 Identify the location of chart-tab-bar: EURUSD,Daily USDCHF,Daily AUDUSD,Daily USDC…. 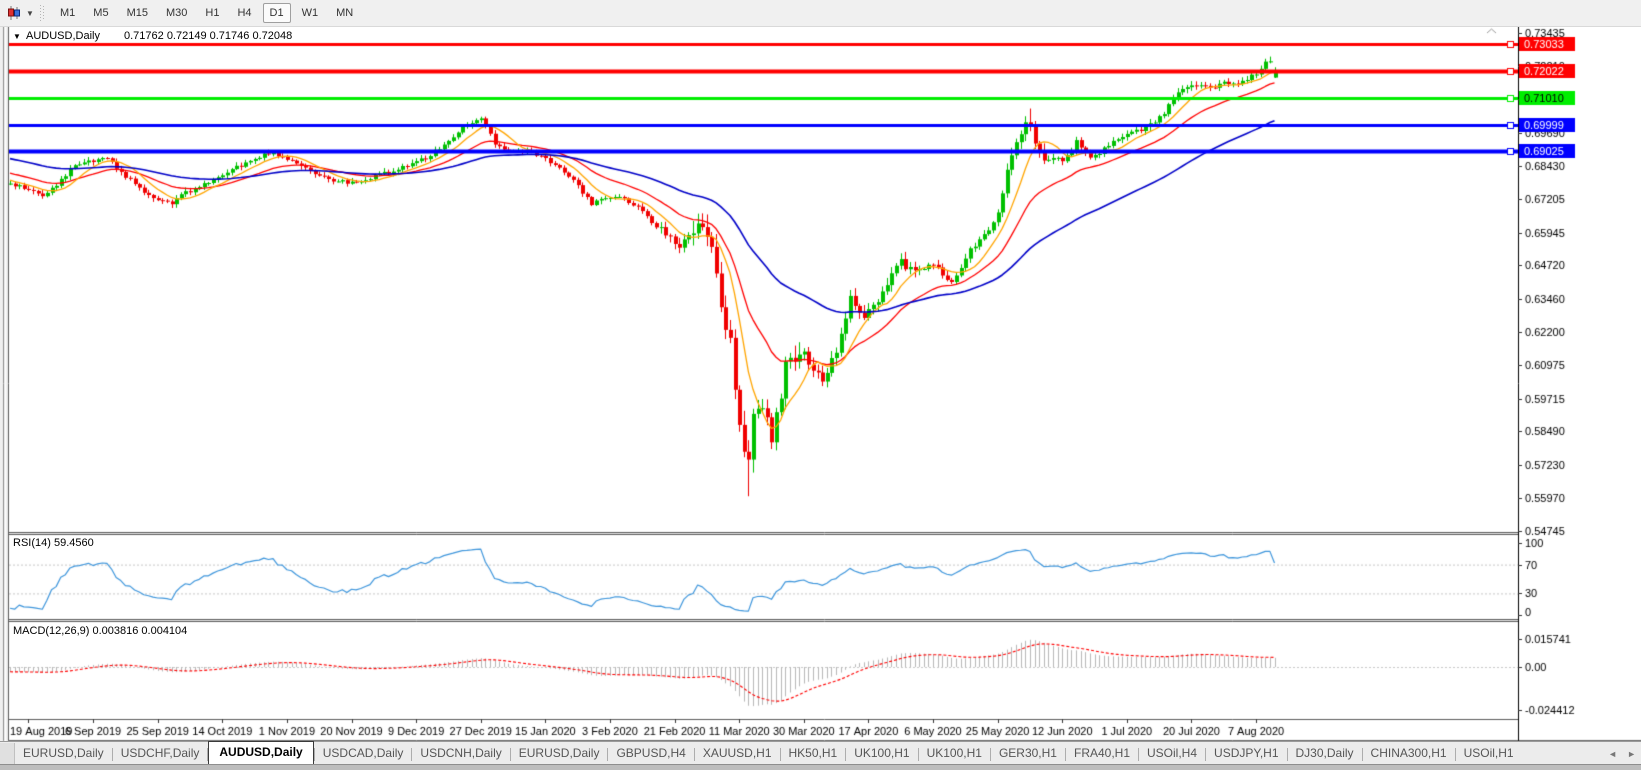
(820, 753).